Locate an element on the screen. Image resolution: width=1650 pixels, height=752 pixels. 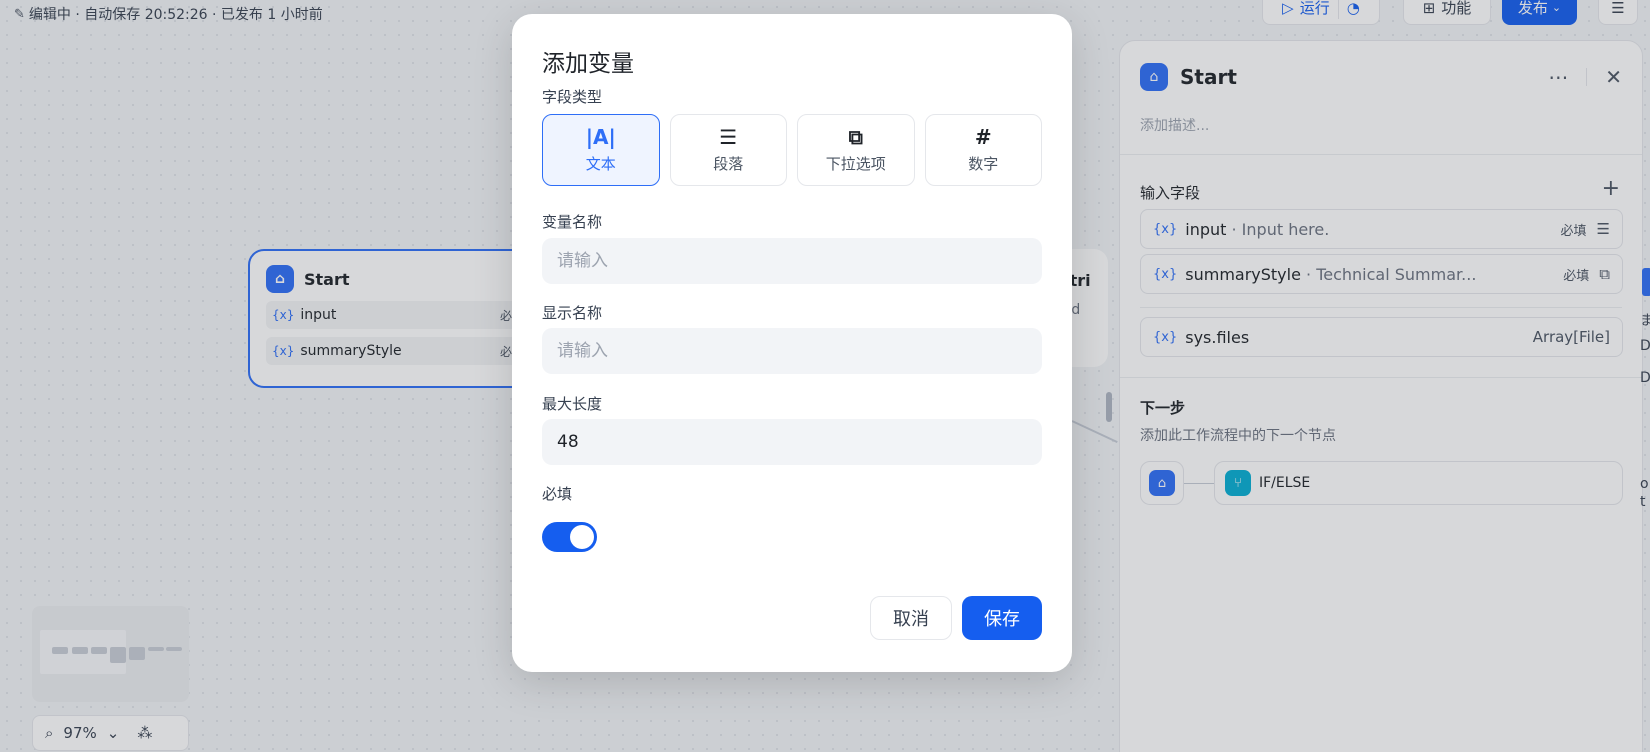
type-option-label: 文本 is located at coordinates (600, 163).